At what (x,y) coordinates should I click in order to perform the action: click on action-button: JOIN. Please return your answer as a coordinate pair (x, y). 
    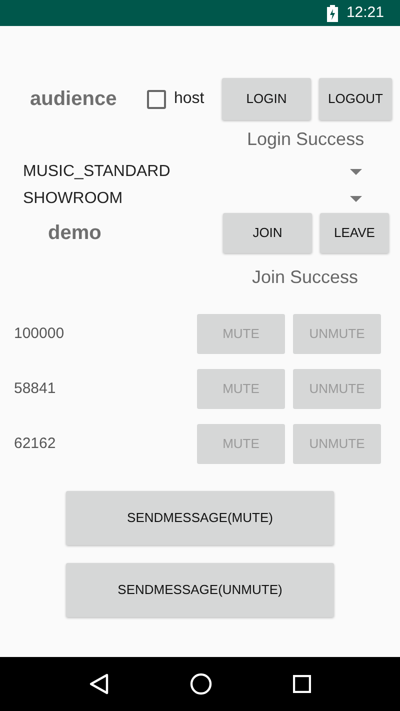
    Looking at the image, I should click on (267, 233).